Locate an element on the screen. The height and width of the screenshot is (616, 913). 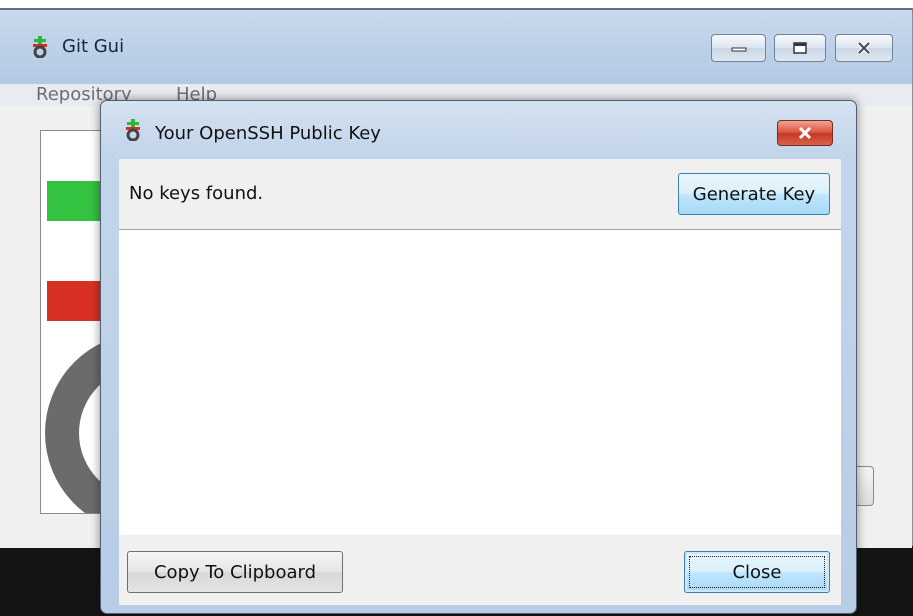
minimize-icon is located at coordinates (738, 49).